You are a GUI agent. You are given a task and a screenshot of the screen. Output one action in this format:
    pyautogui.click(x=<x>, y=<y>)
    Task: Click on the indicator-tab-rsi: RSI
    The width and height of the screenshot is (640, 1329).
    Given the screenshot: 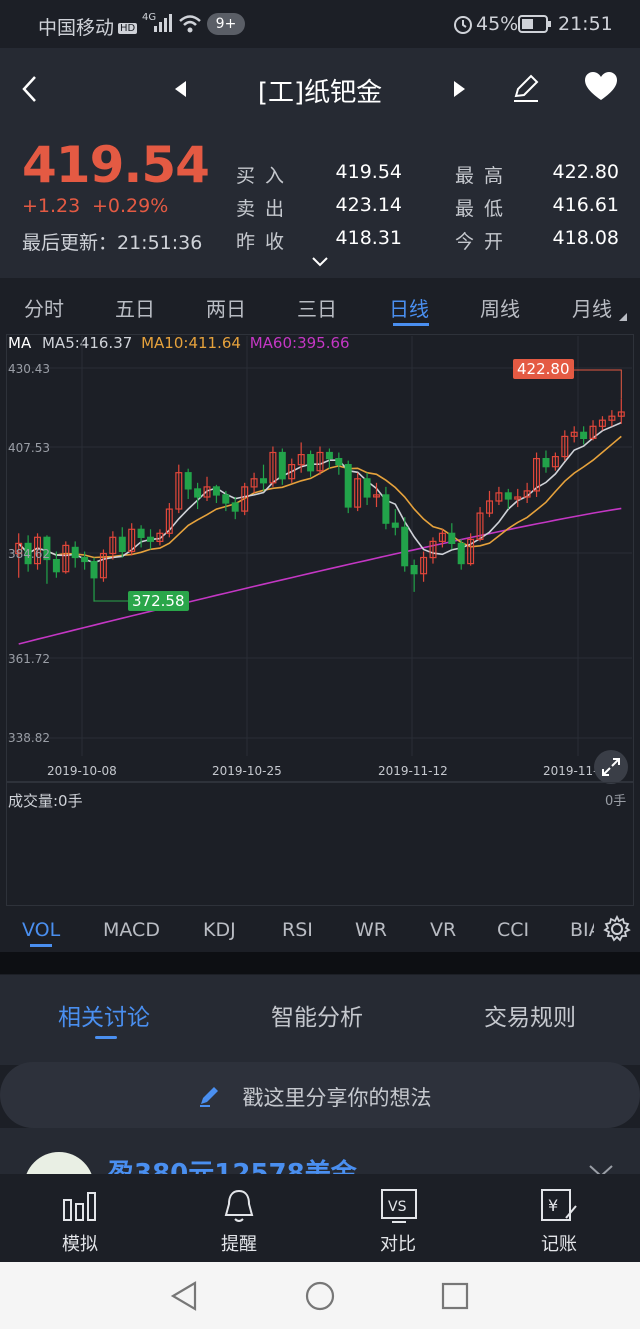 What is the action you would take?
    pyautogui.click(x=297, y=930)
    